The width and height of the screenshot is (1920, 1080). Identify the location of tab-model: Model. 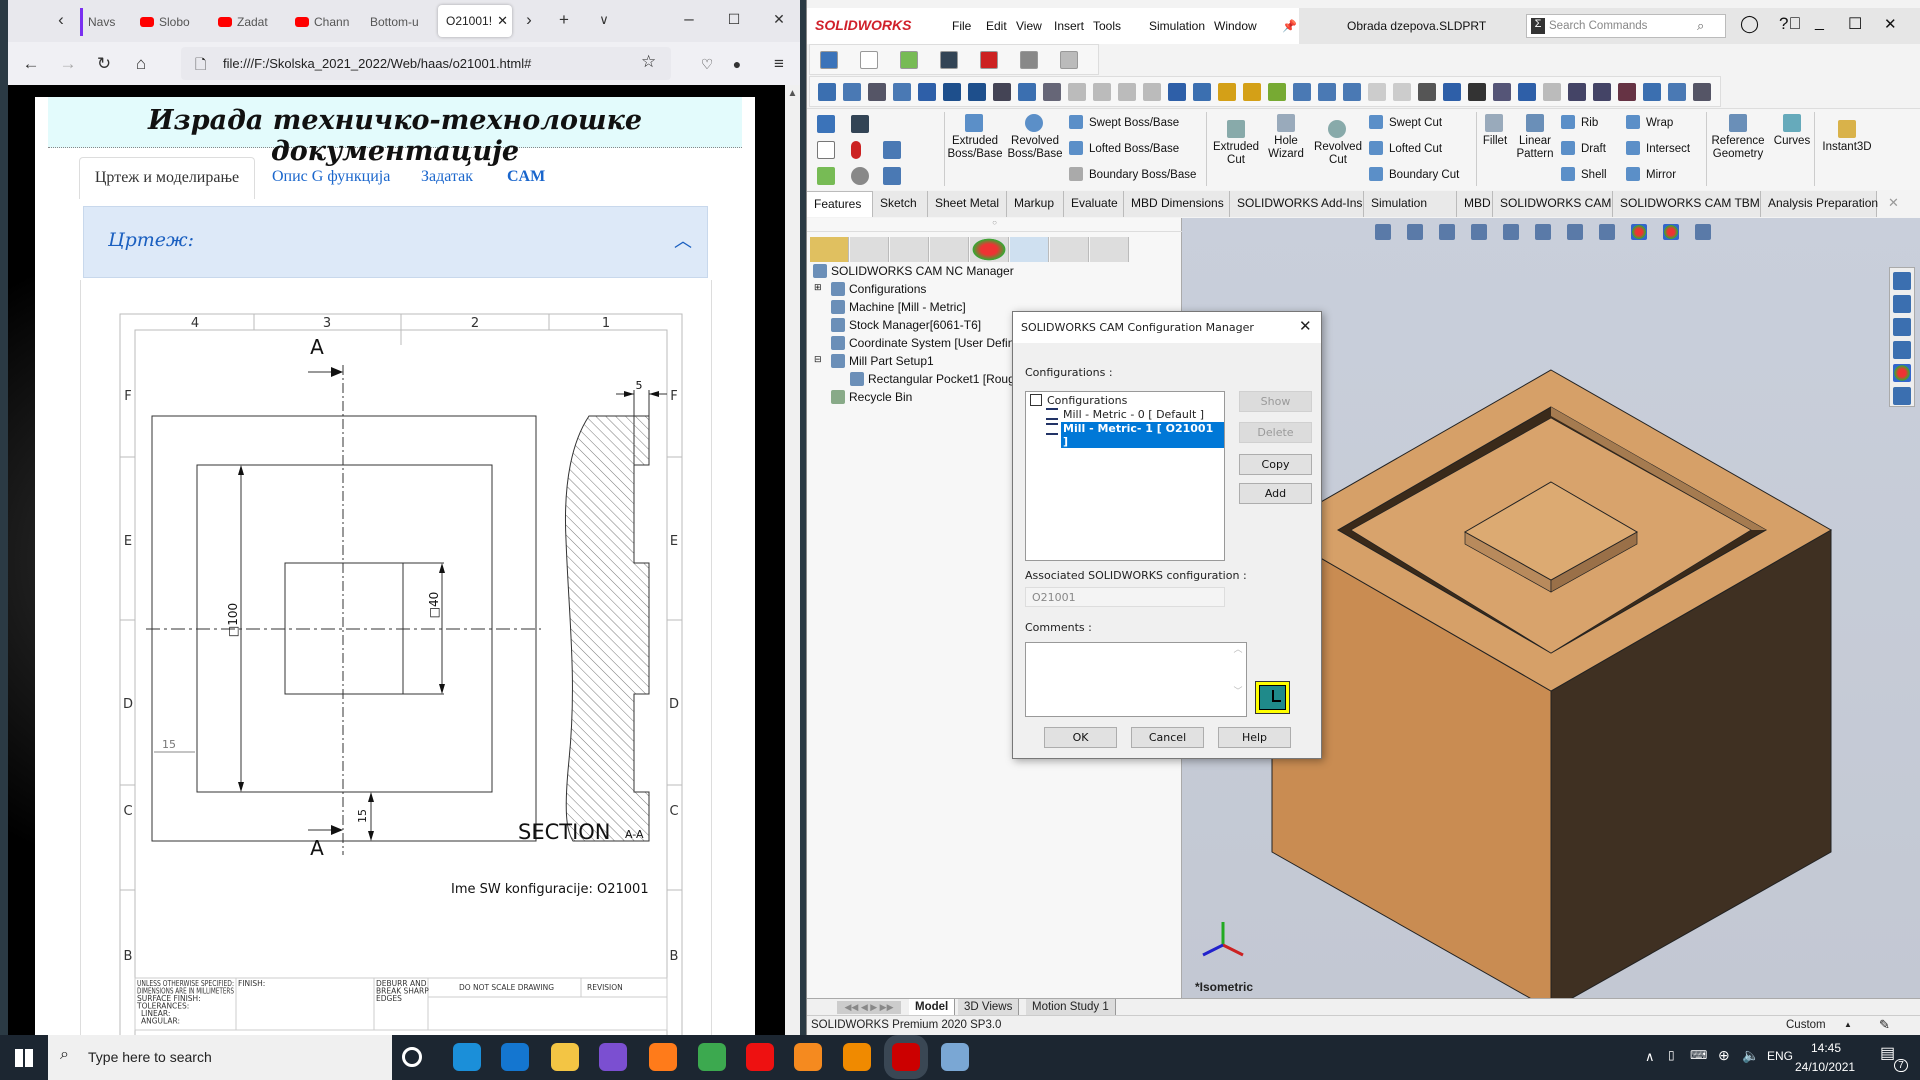
(932, 1007).